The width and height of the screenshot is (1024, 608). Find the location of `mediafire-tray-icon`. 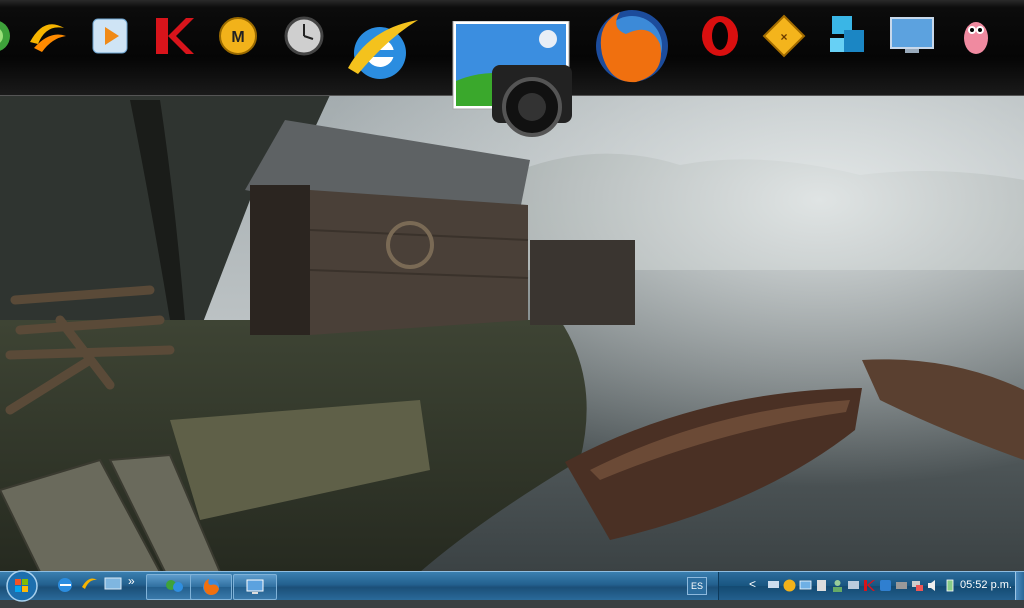

mediafire-tray-icon is located at coordinates (789, 585).